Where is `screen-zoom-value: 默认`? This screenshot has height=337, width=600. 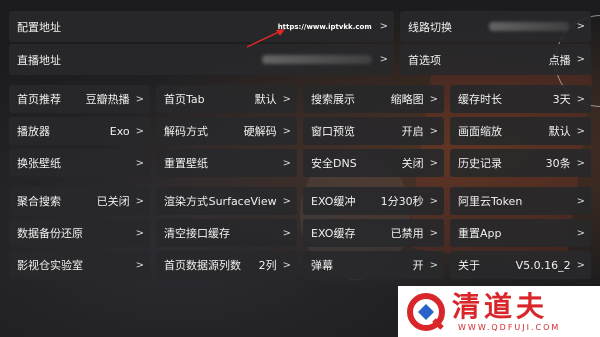
screen-zoom-value: 默认 is located at coordinates (559, 131).